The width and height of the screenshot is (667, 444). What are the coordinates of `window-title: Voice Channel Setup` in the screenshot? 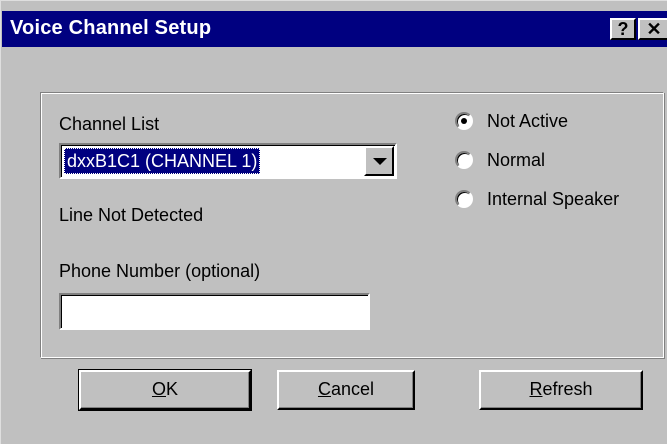 It's located at (111, 28).